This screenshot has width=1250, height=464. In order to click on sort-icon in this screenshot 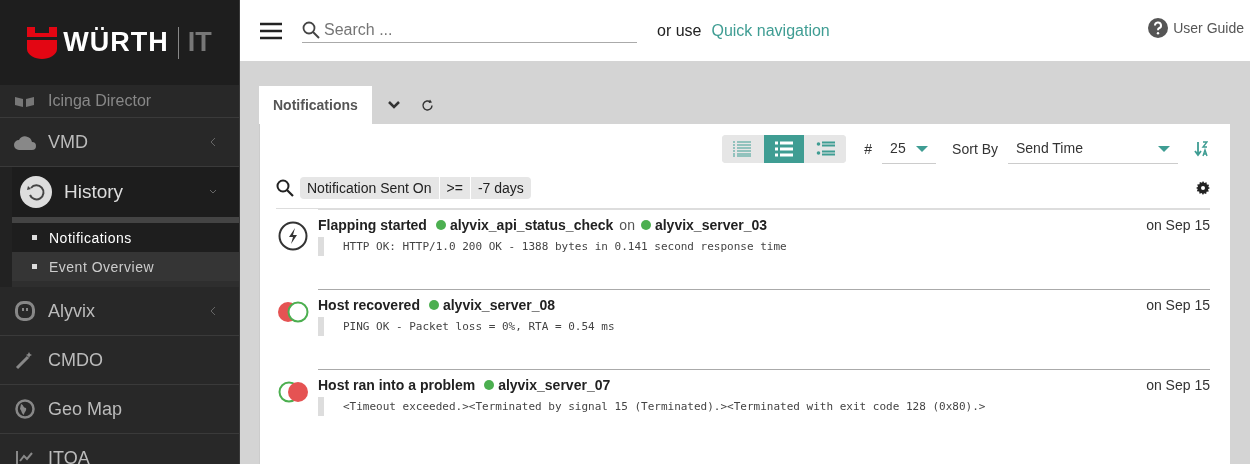, I will do `click(1201, 148)`.